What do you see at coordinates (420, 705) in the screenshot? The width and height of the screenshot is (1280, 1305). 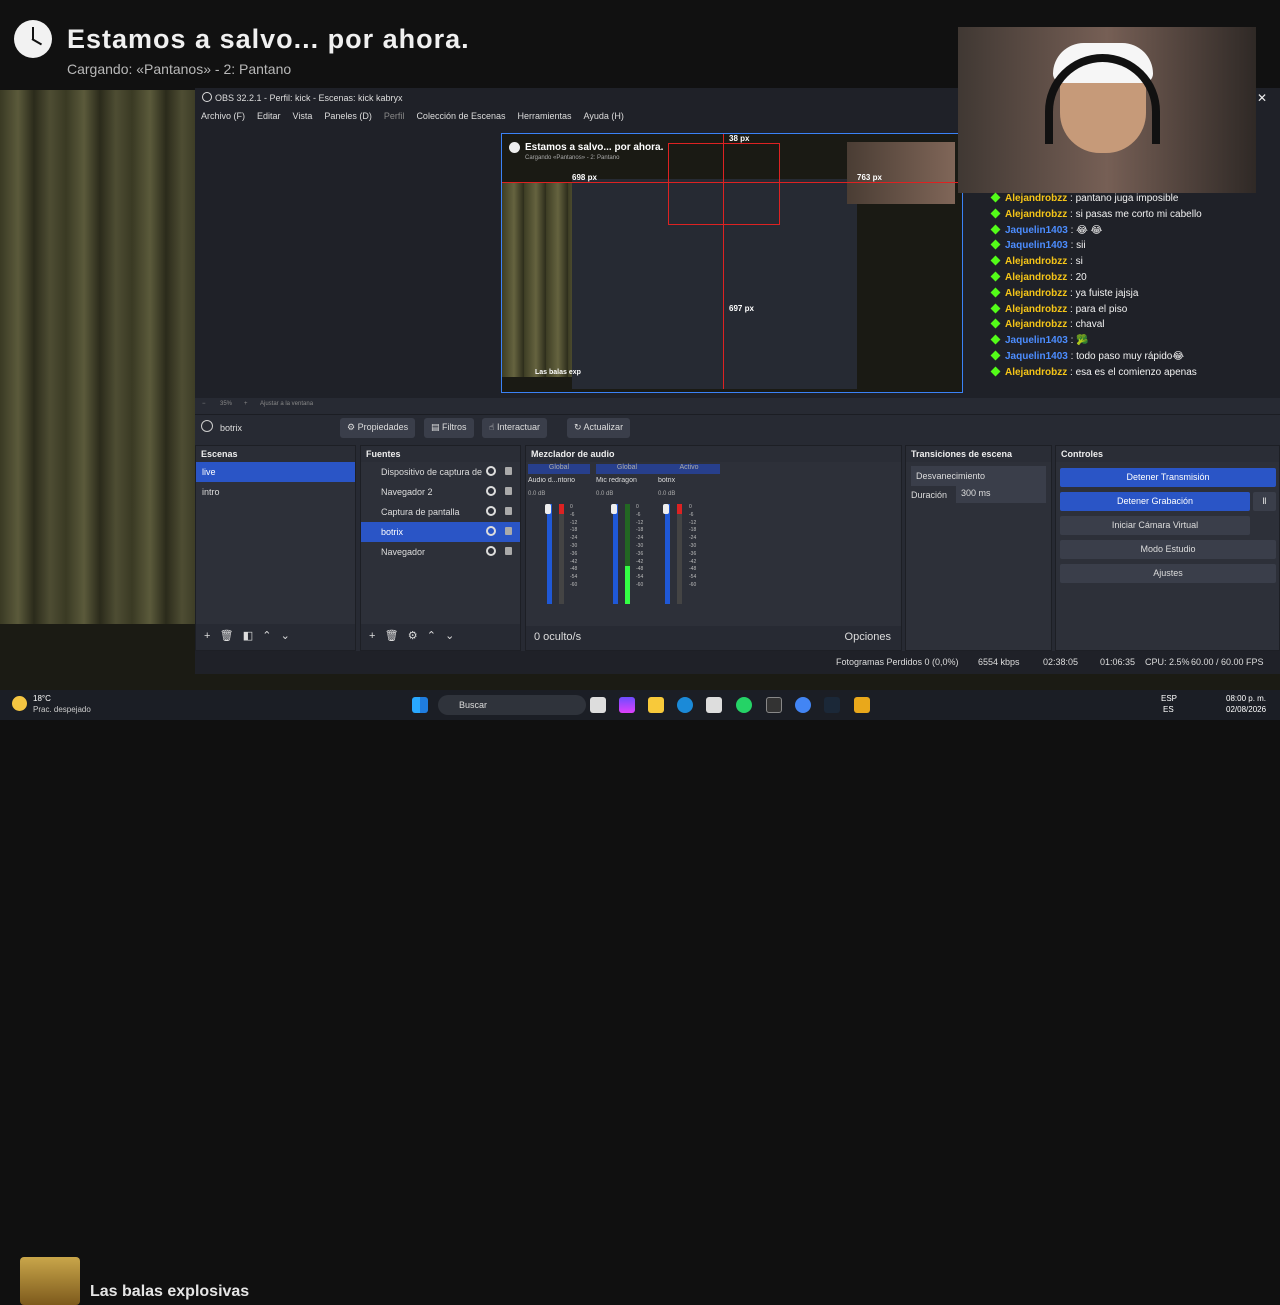 I see `windows-start-icon` at bounding box center [420, 705].